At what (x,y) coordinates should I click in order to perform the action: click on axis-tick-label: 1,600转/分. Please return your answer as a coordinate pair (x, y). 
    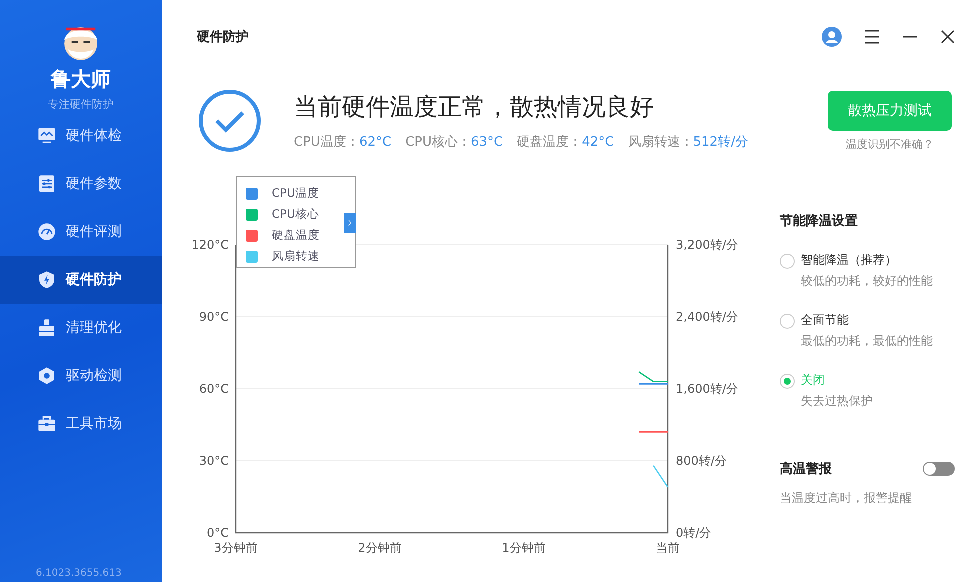
    Looking at the image, I should click on (707, 389).